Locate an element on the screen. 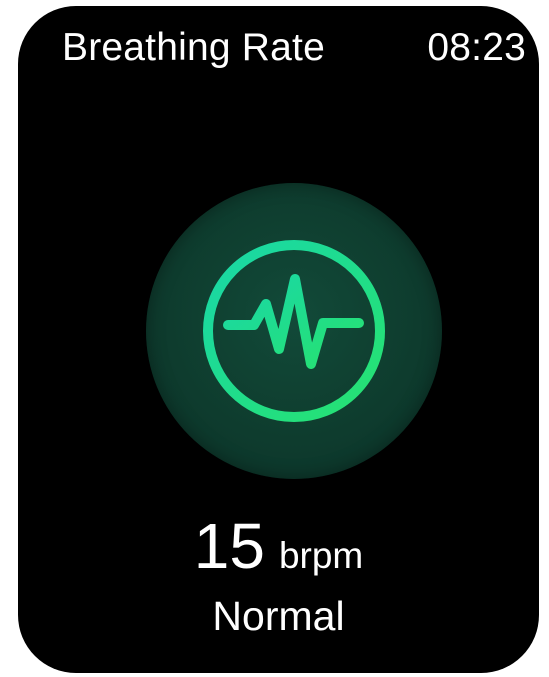 Image resolution: width=549 pixels, height=677 pixels. header: Breathing Rate 08:23 is located at coordinates (294, 47).